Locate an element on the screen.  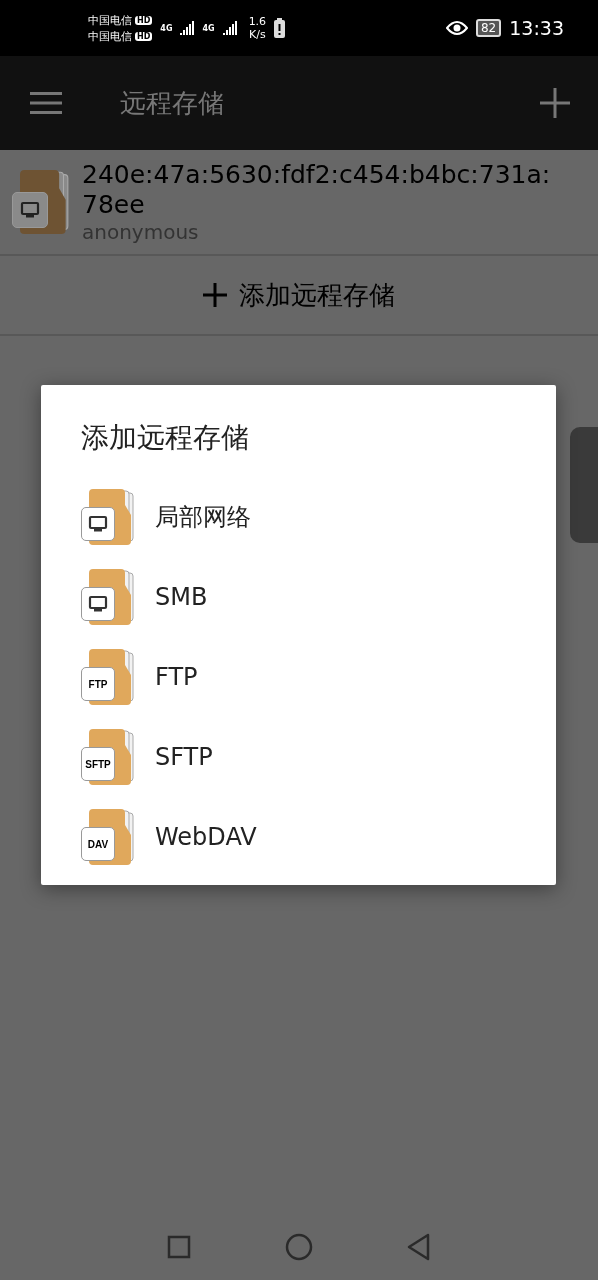
dialog-title: 添加远程存储 is located at coordinates (165, 438).